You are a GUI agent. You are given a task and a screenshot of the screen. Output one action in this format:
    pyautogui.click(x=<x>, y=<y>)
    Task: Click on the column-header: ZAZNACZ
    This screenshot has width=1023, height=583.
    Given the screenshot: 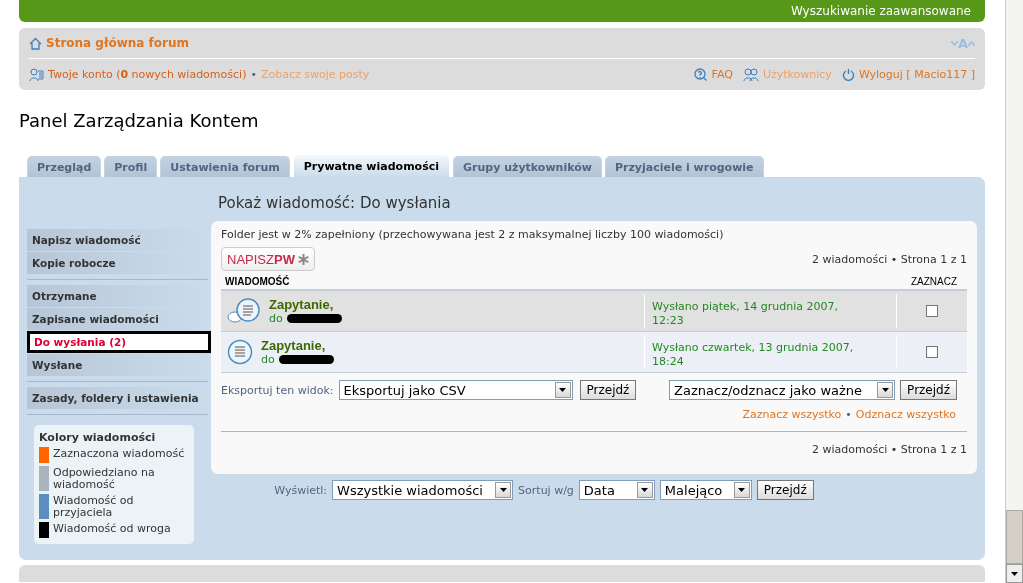 What is the action you would take?
    pyautogui.click(x=933, y=281)
    